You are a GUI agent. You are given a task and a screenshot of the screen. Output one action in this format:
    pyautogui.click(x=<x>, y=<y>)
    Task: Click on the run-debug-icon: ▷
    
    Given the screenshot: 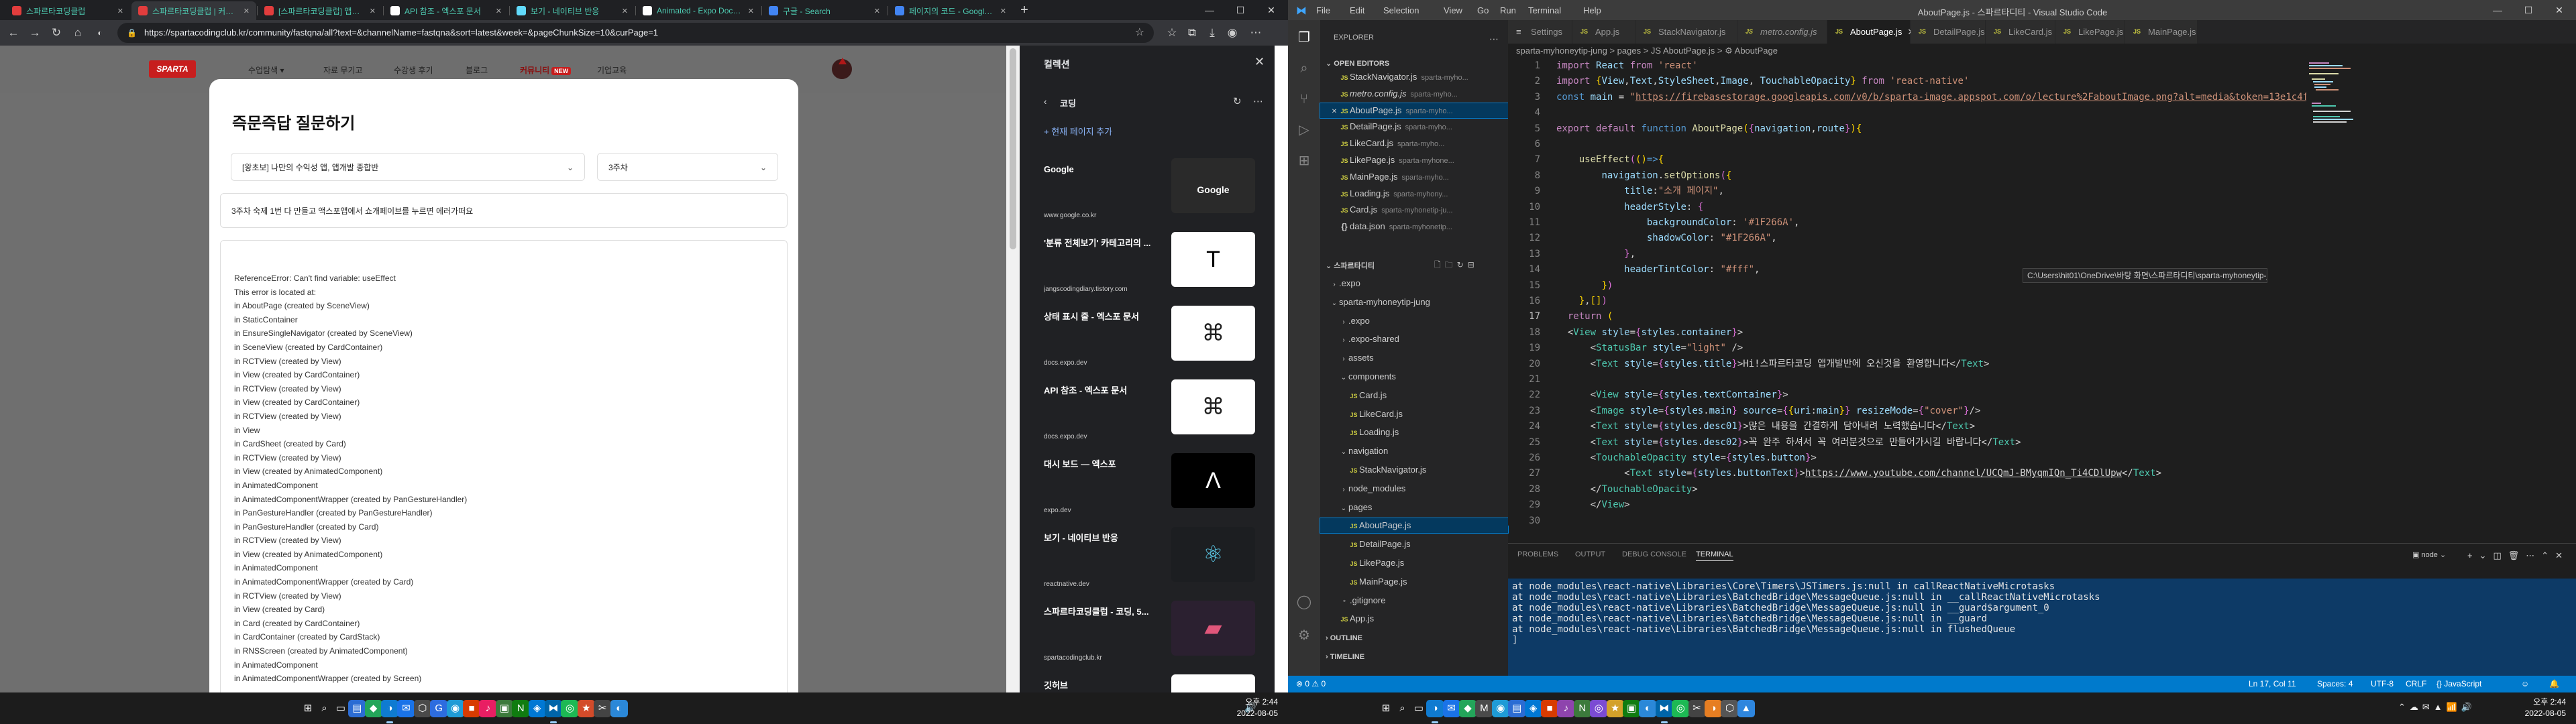 What is the action you would take?
    pyautogui.click(x=1304, y=130)
    